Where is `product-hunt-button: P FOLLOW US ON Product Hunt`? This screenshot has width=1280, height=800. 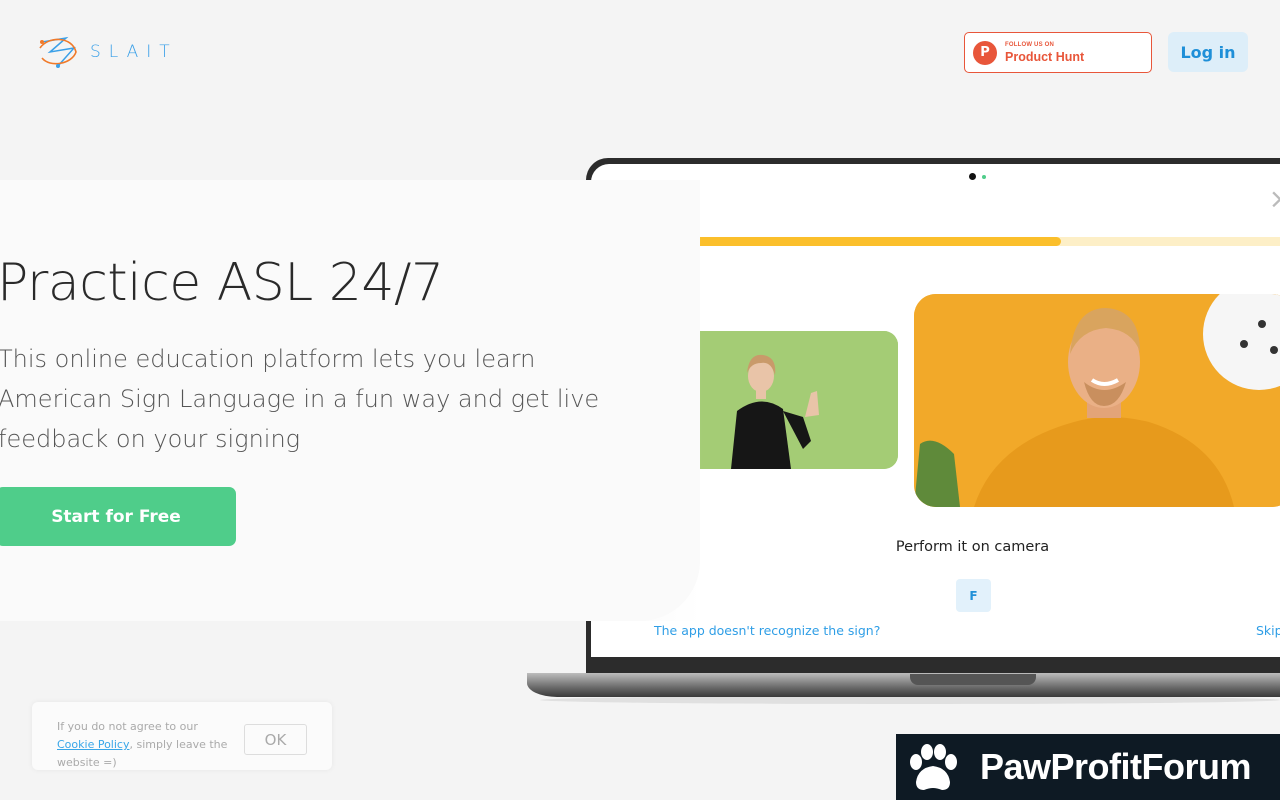 product-hunt-button: P FOLLOW US ON Product Hunt is located at coordinates (1058, 52).